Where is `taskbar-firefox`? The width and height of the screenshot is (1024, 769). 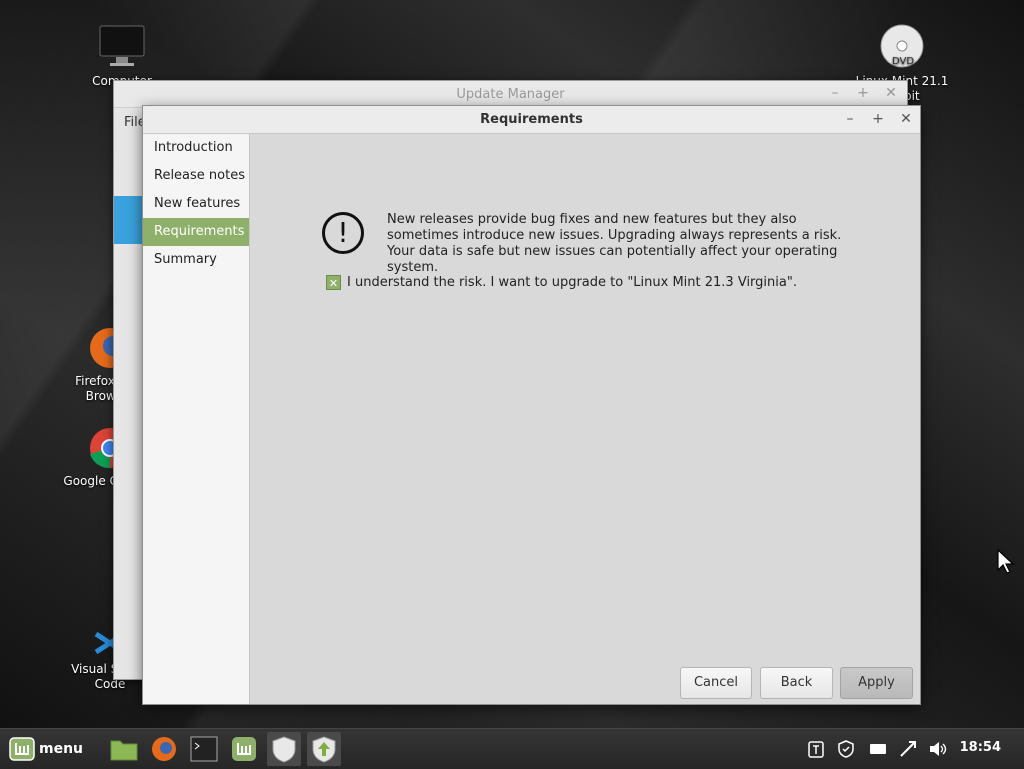
taskbar-firefox is located at coordinates (164, 749).